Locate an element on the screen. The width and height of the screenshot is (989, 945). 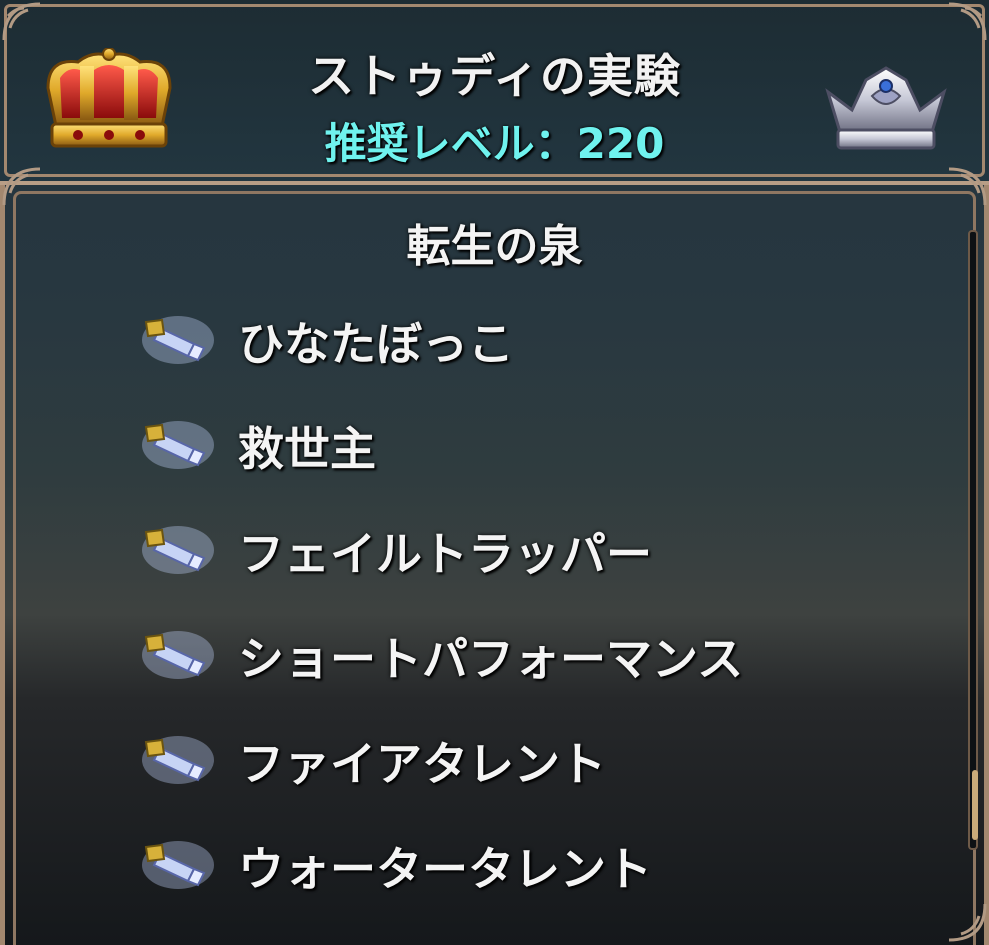
recommended-level: 推奨レベル：220 is located at coordinates (494, 143).